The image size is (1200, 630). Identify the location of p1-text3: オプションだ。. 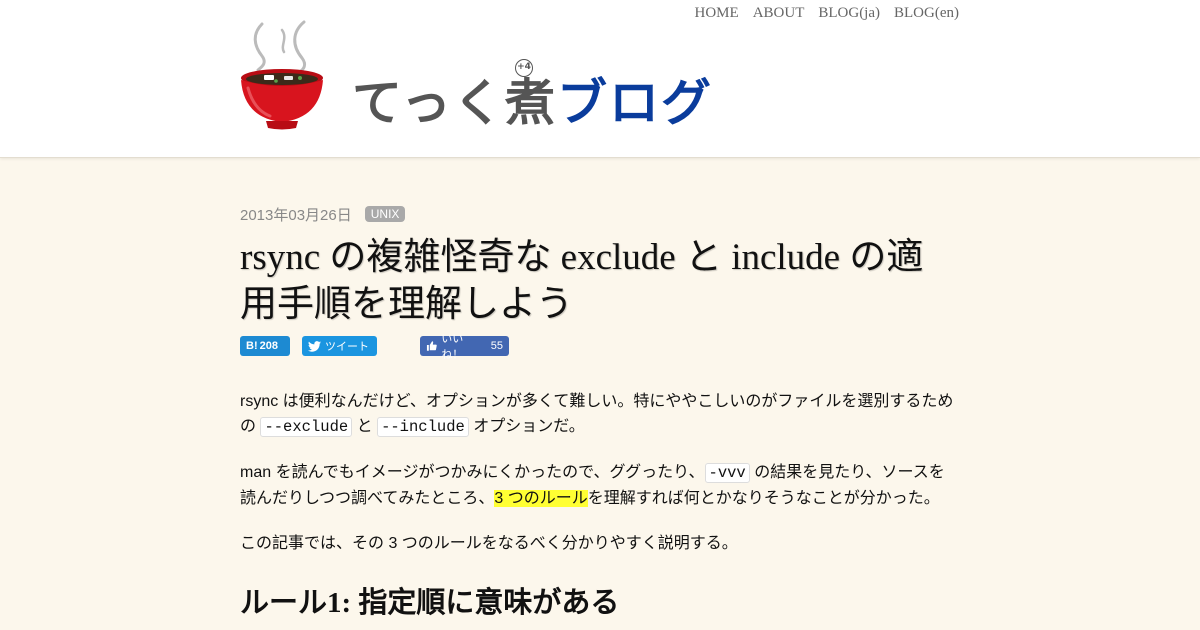
(526, 426).